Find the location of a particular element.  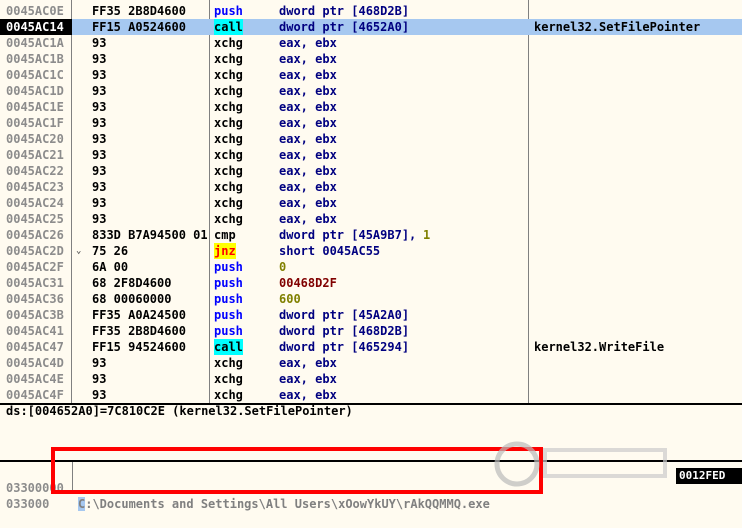

disasm-row: 0045AC21 93 xchg eax, ebx is located at coordinates (371, 155).